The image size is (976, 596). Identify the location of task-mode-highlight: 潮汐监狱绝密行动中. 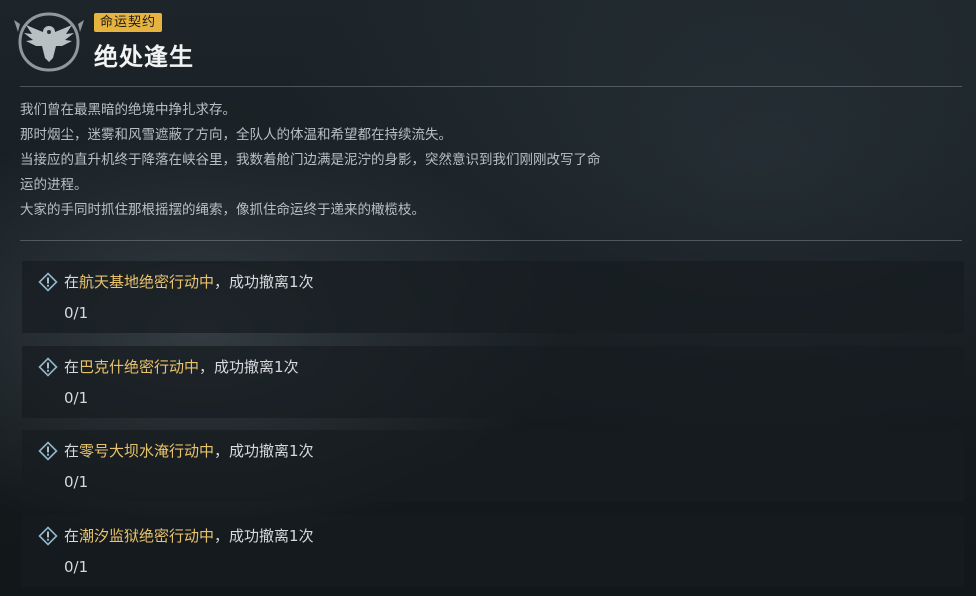
(147, 536).